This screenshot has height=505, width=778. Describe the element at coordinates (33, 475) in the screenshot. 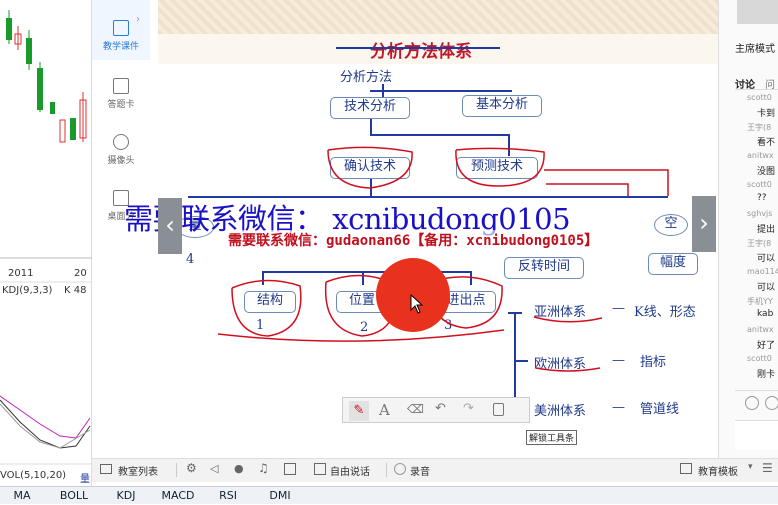

I see `vol-label: VOL(5,10,20)` at that location.